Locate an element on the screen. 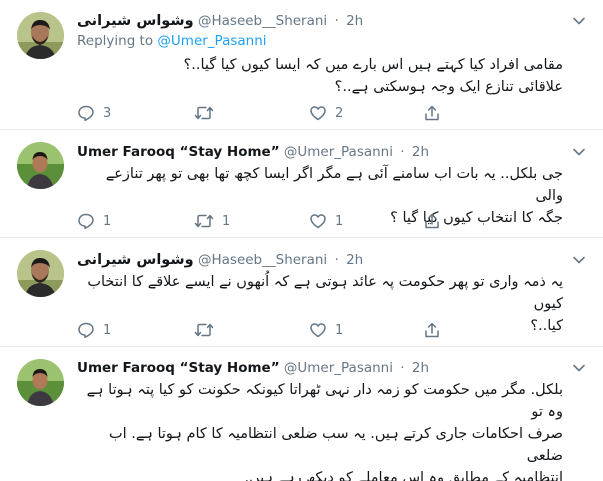 The image size is (603, 481). like-button: 2 is located at coordinates (326, 113).